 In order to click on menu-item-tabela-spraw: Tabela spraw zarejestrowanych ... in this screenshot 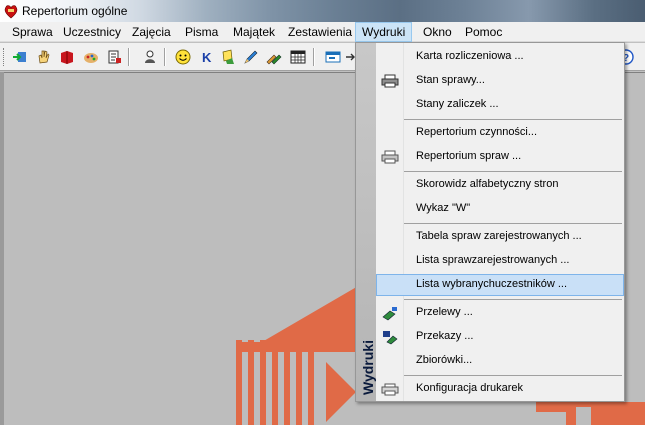, I will do `click(500, 237)`.